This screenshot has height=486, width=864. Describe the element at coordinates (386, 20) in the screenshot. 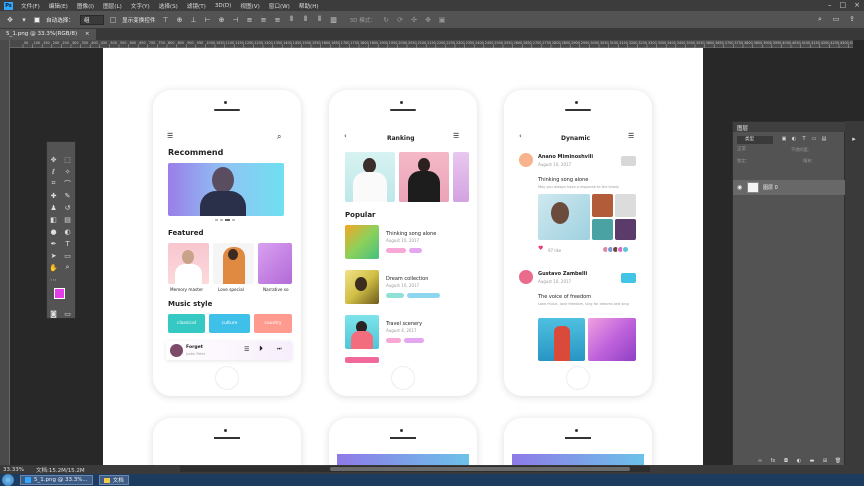

I see `3d-rotate-icon: ↻` at that location.